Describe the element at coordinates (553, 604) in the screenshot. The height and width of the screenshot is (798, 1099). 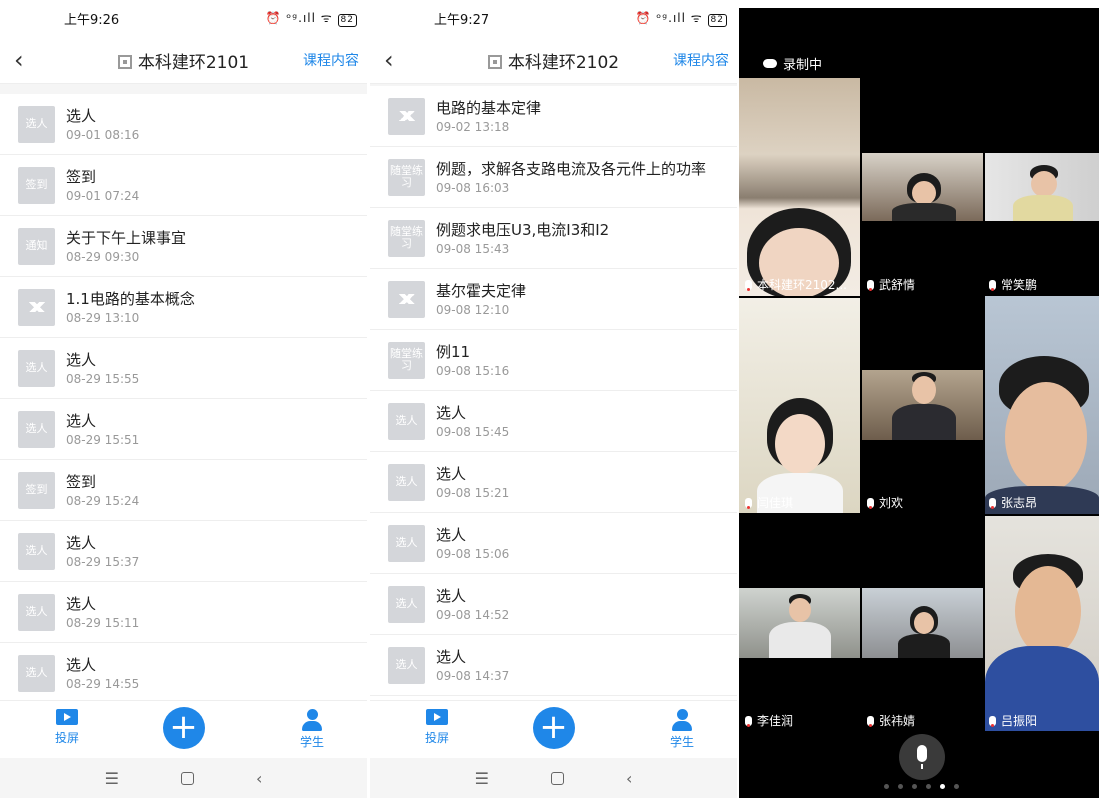
I see `list-item: 选人 选人 09-08 14:52` at that location.